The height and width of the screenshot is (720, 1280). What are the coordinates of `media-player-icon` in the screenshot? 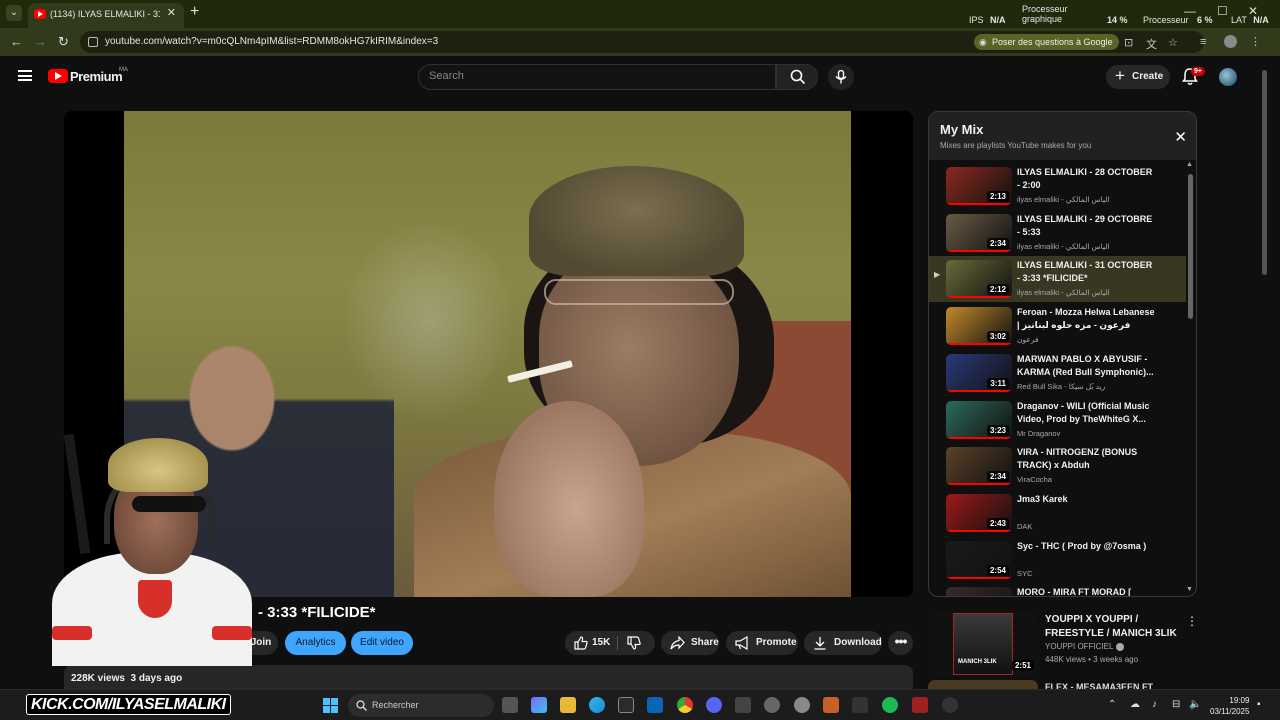 It's located at (950, 705).